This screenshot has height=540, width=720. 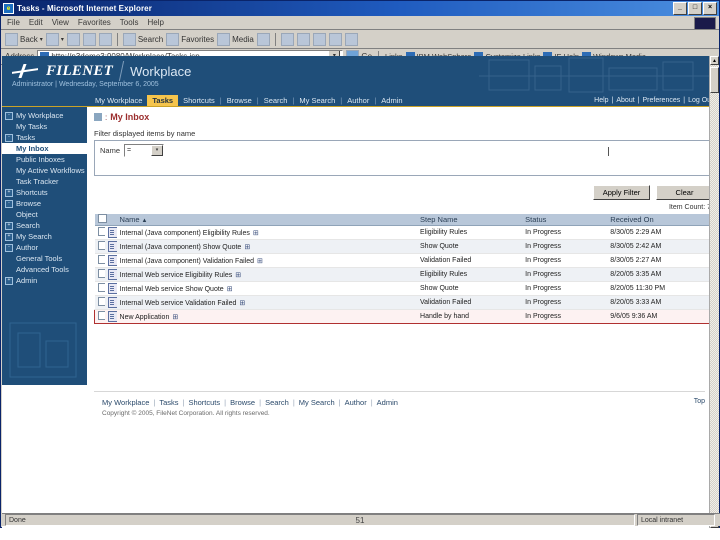 What do you see at coordinates (335, 39) in the screenshot?
I see `discuss-icon` at bounding box center [335, 39].